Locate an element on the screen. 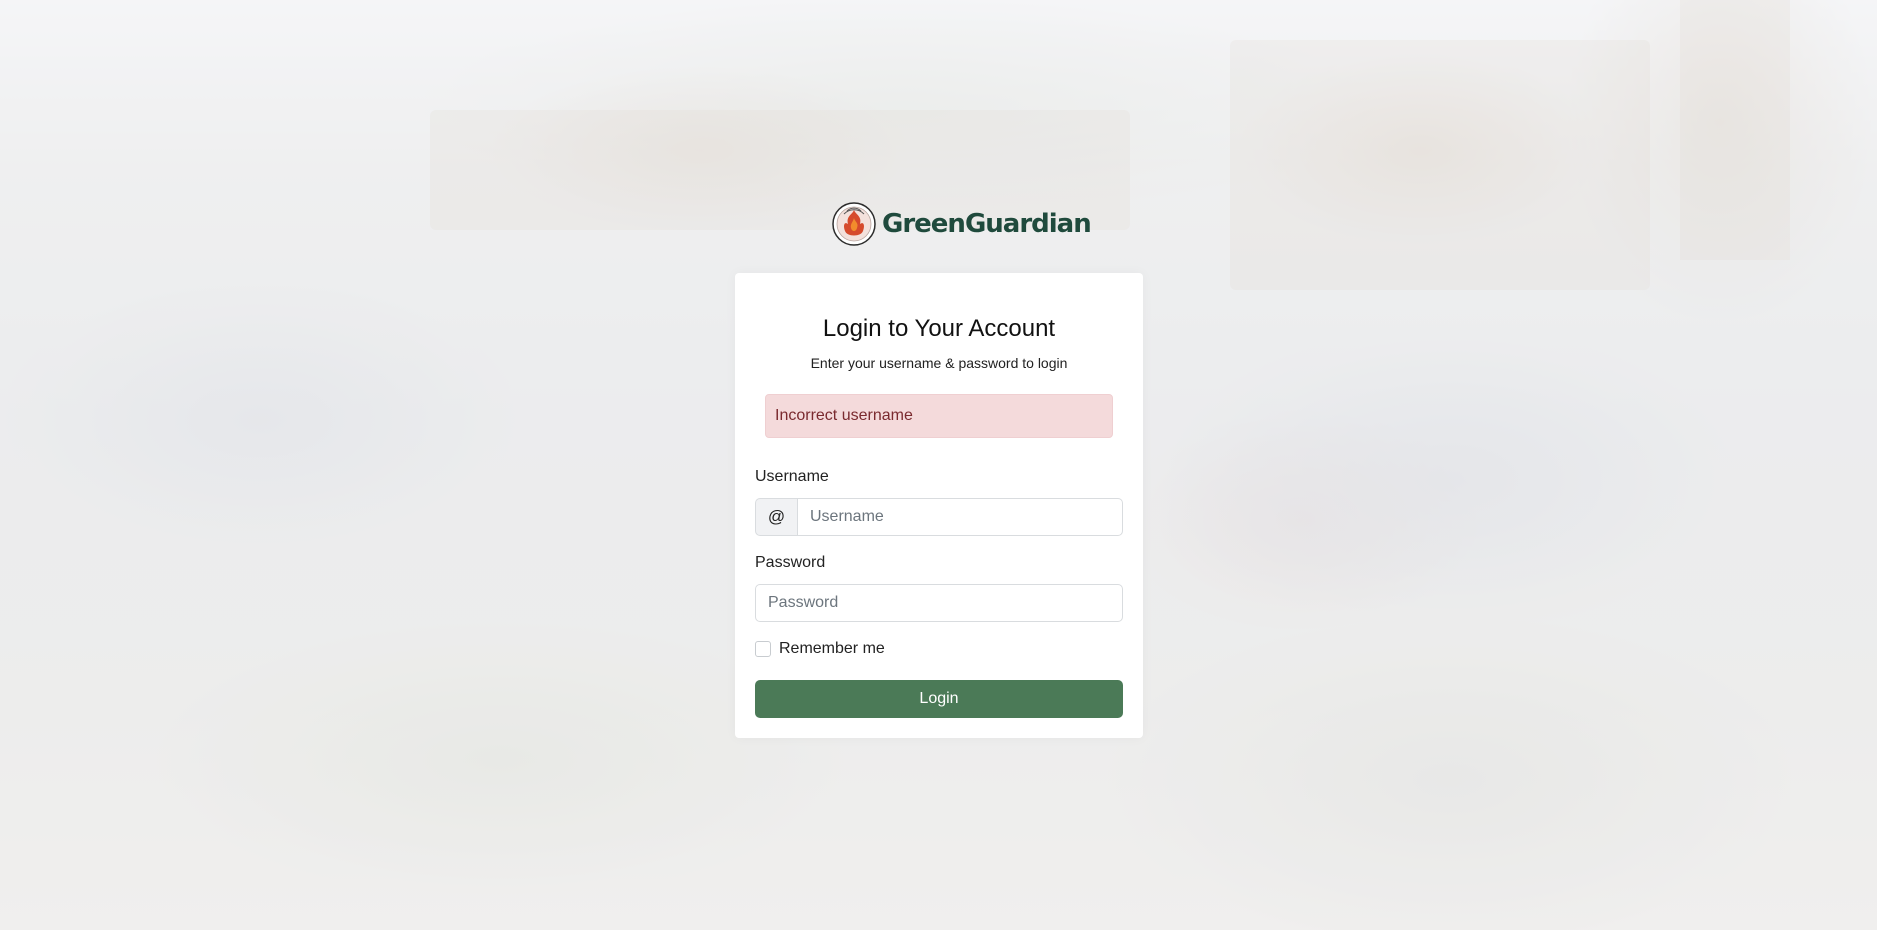 This screenshot has height=930, width=1877. background-church-facade is located at coordinates (1440, 165).